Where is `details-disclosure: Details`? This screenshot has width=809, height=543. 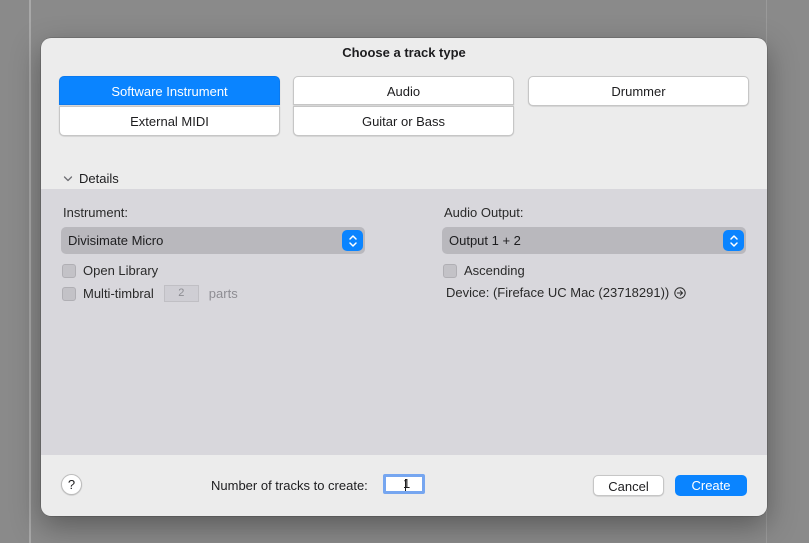 details-disclosure: Details is located at coordinates (91, 178).